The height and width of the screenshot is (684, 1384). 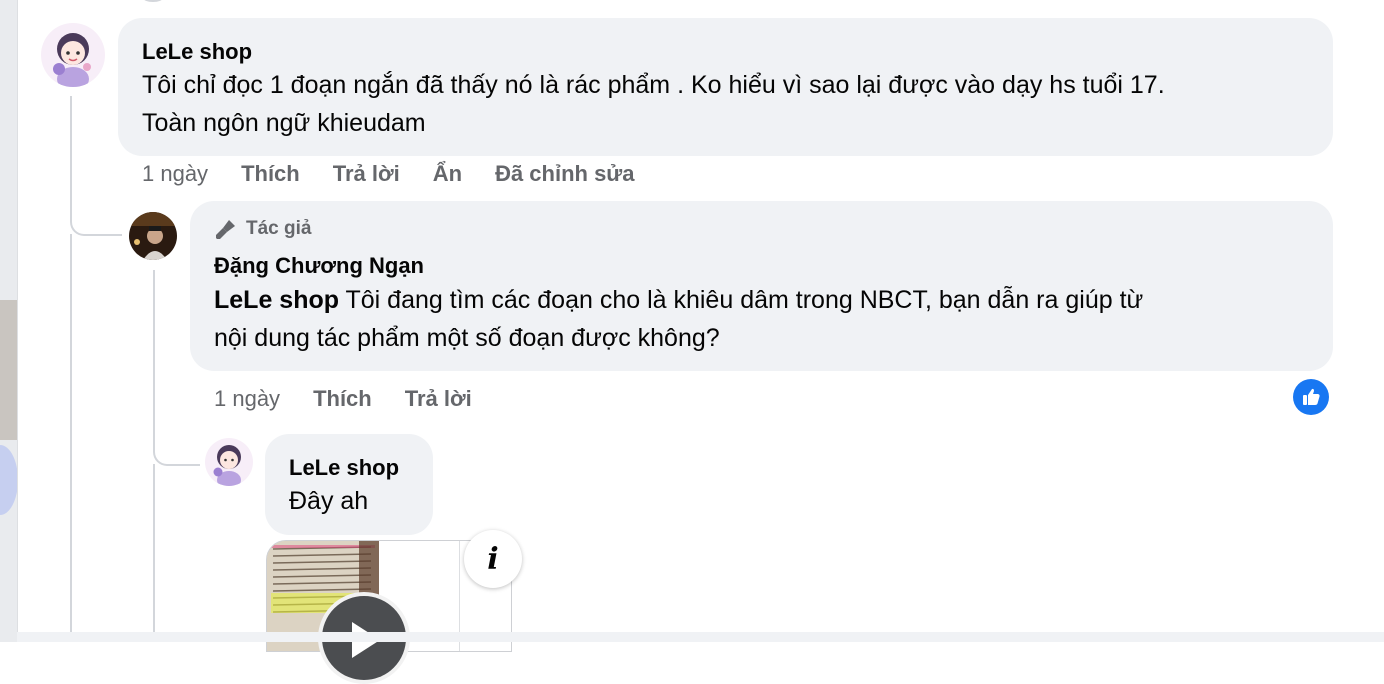 What do you see at coordinates (71, 438) in the screenshot?
I see `thread-line-continue` at bounding box center [71, 438].